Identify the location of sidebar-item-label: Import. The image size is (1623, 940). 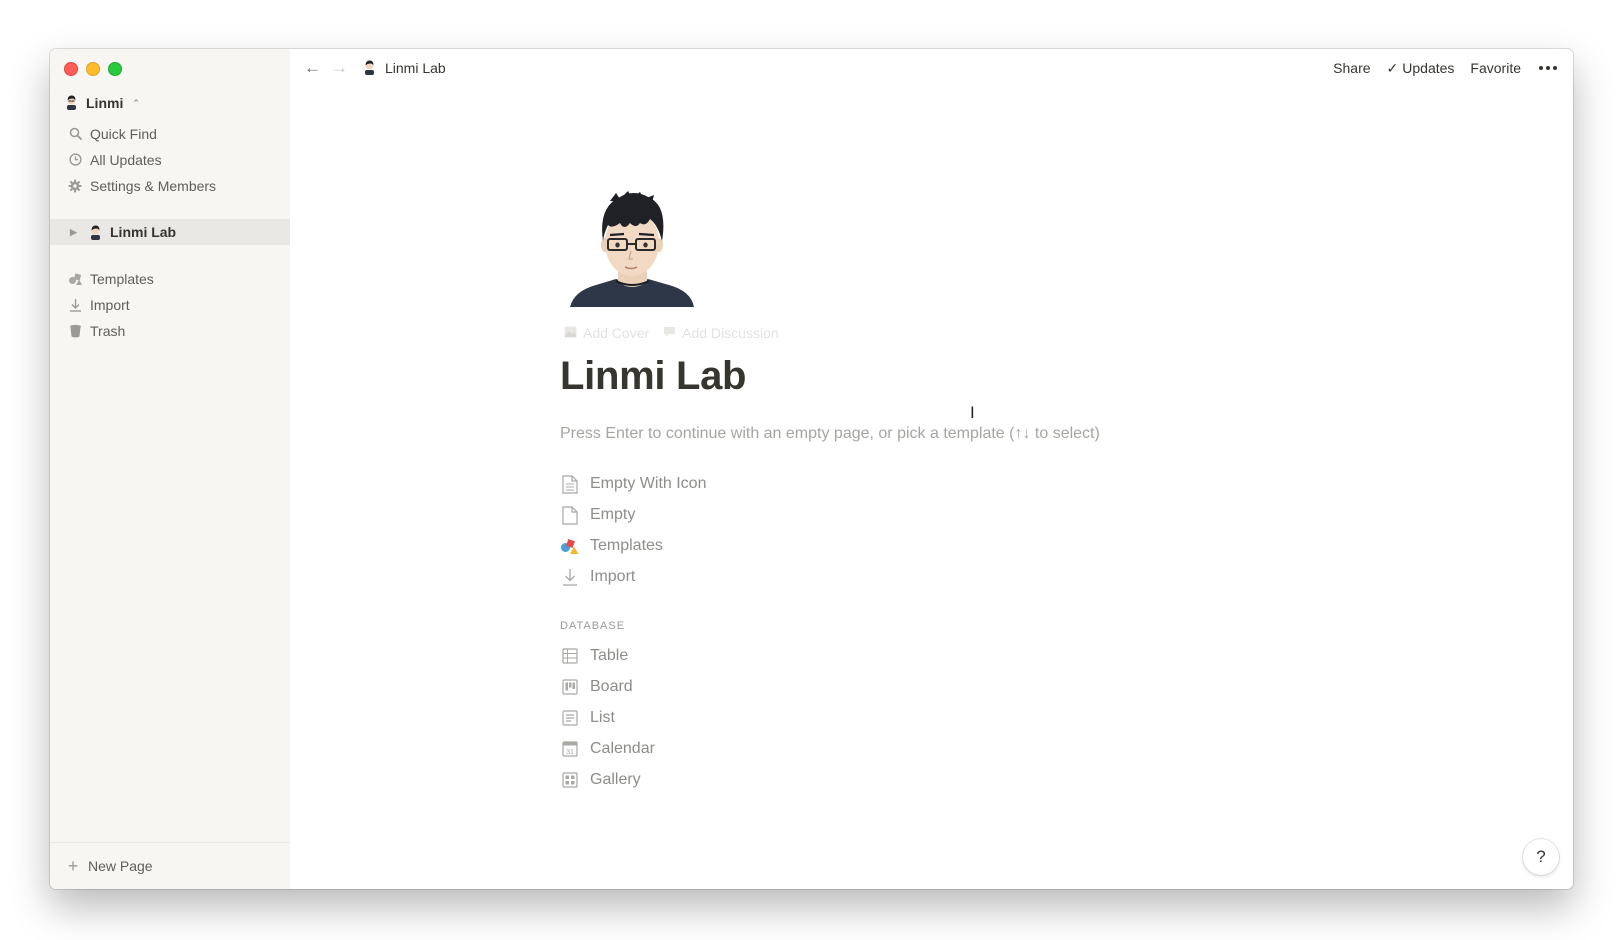
(110, 304).